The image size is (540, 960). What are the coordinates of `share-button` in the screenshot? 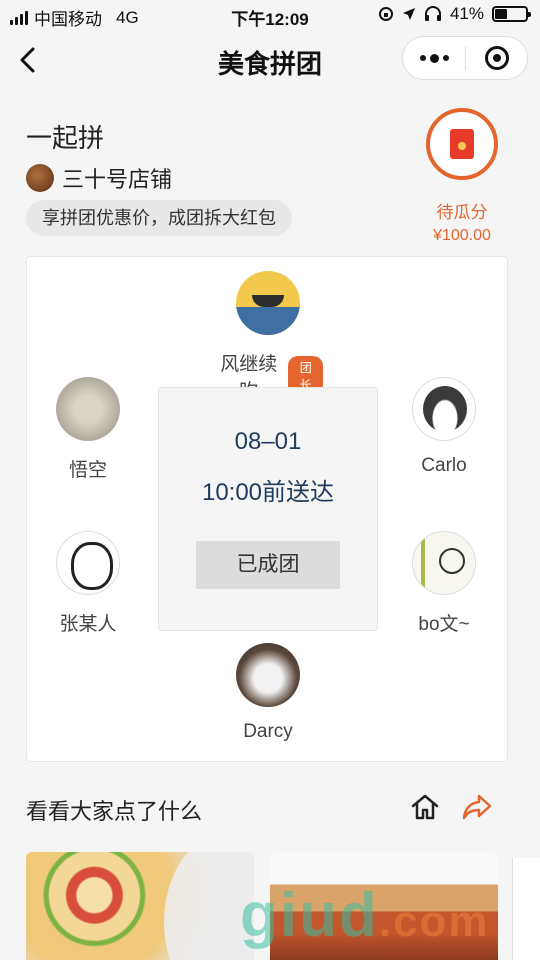 It's located at (477, 807).